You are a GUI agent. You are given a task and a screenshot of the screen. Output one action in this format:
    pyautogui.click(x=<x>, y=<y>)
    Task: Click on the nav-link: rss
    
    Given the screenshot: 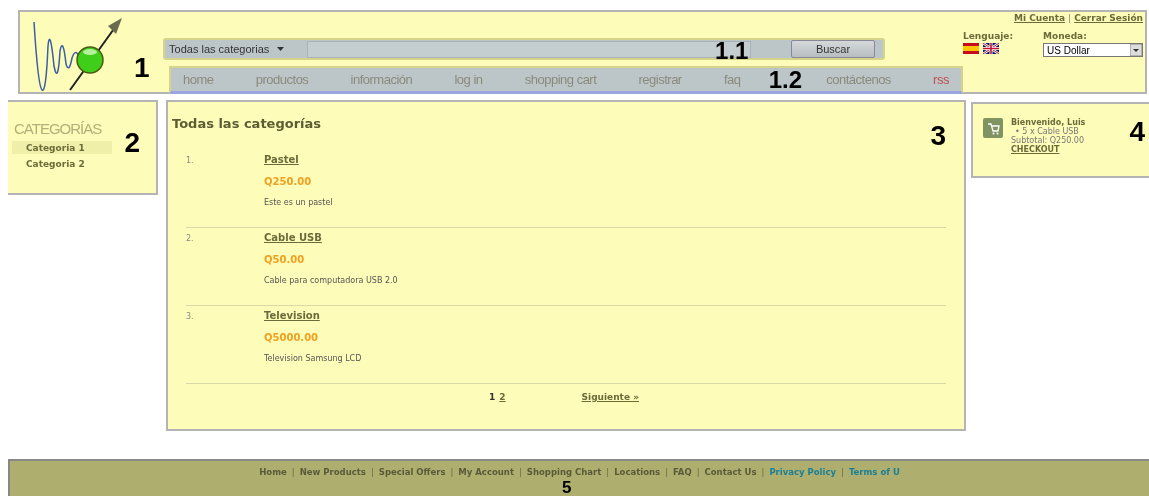 What is the action you would take?
    pyautogui.click(x=941, y=79)
    